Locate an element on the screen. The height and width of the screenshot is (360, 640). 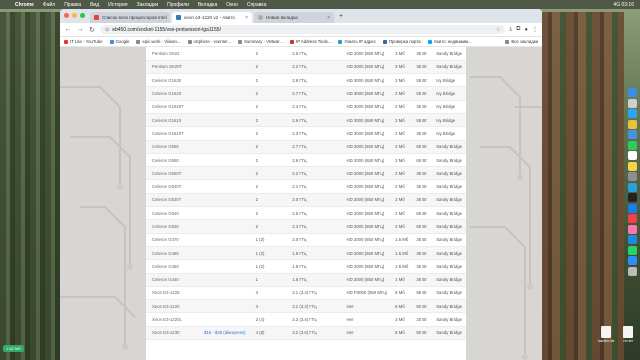
cell-freq: 3.1 (3.4) ГГц is located at coordinates (315, 293).